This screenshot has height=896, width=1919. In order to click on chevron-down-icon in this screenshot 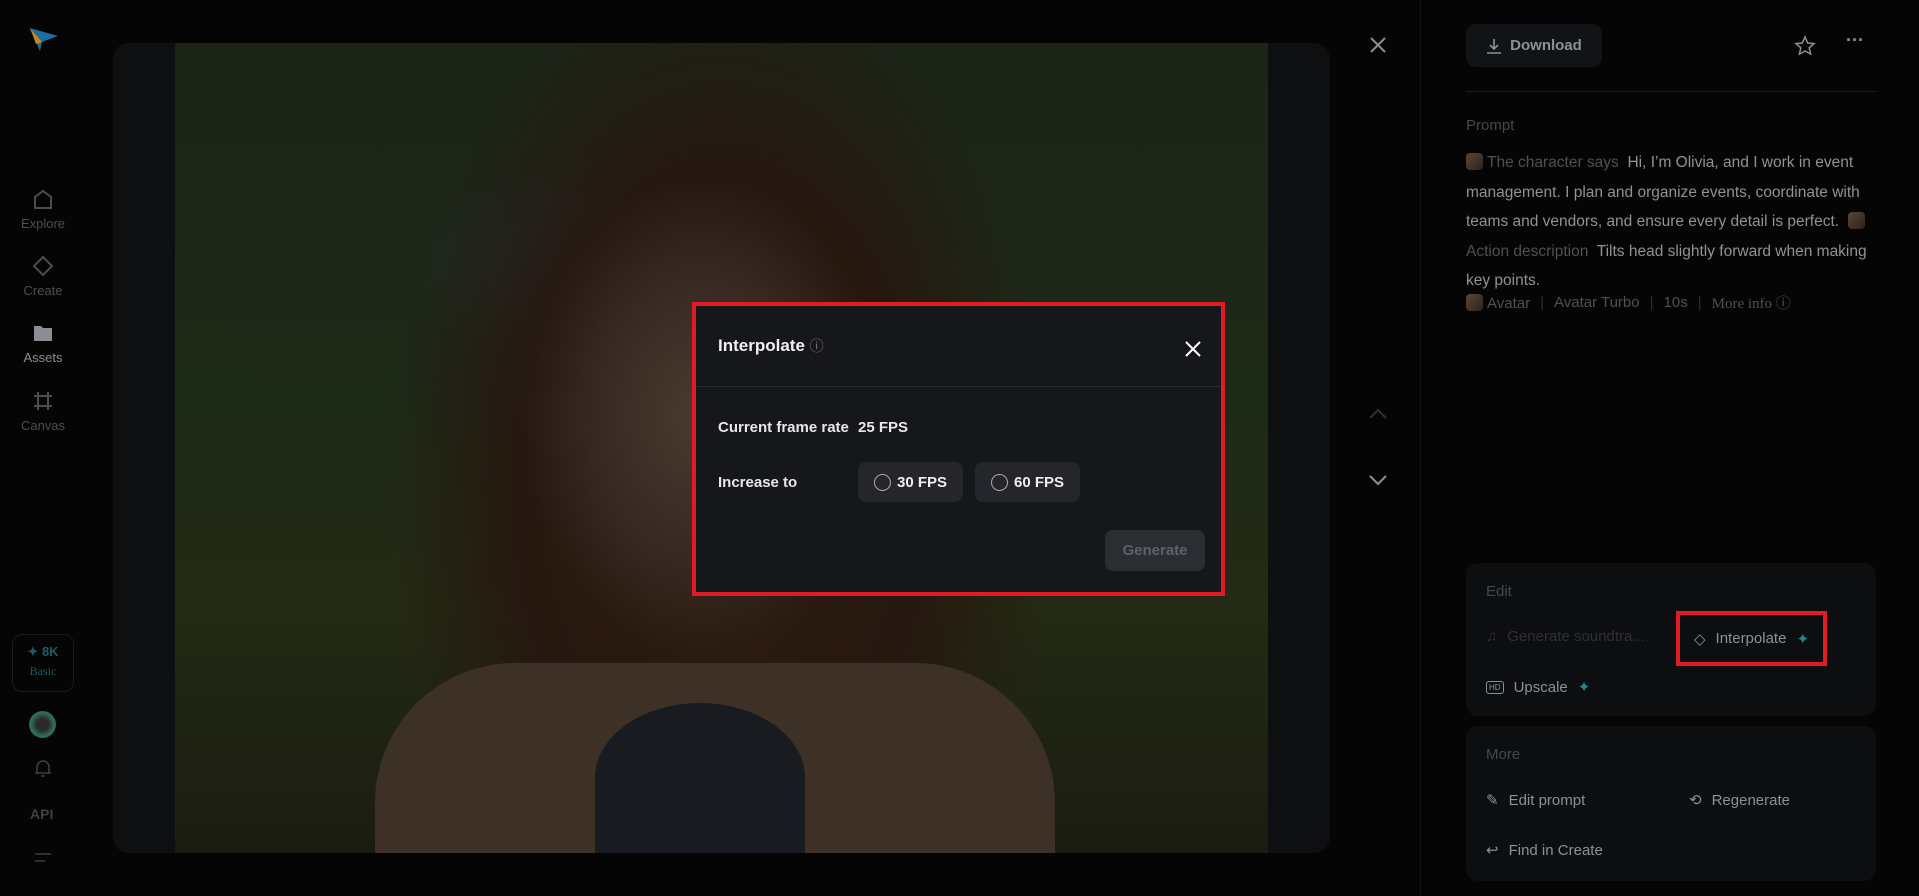, I will do `click(1378, 480)`.